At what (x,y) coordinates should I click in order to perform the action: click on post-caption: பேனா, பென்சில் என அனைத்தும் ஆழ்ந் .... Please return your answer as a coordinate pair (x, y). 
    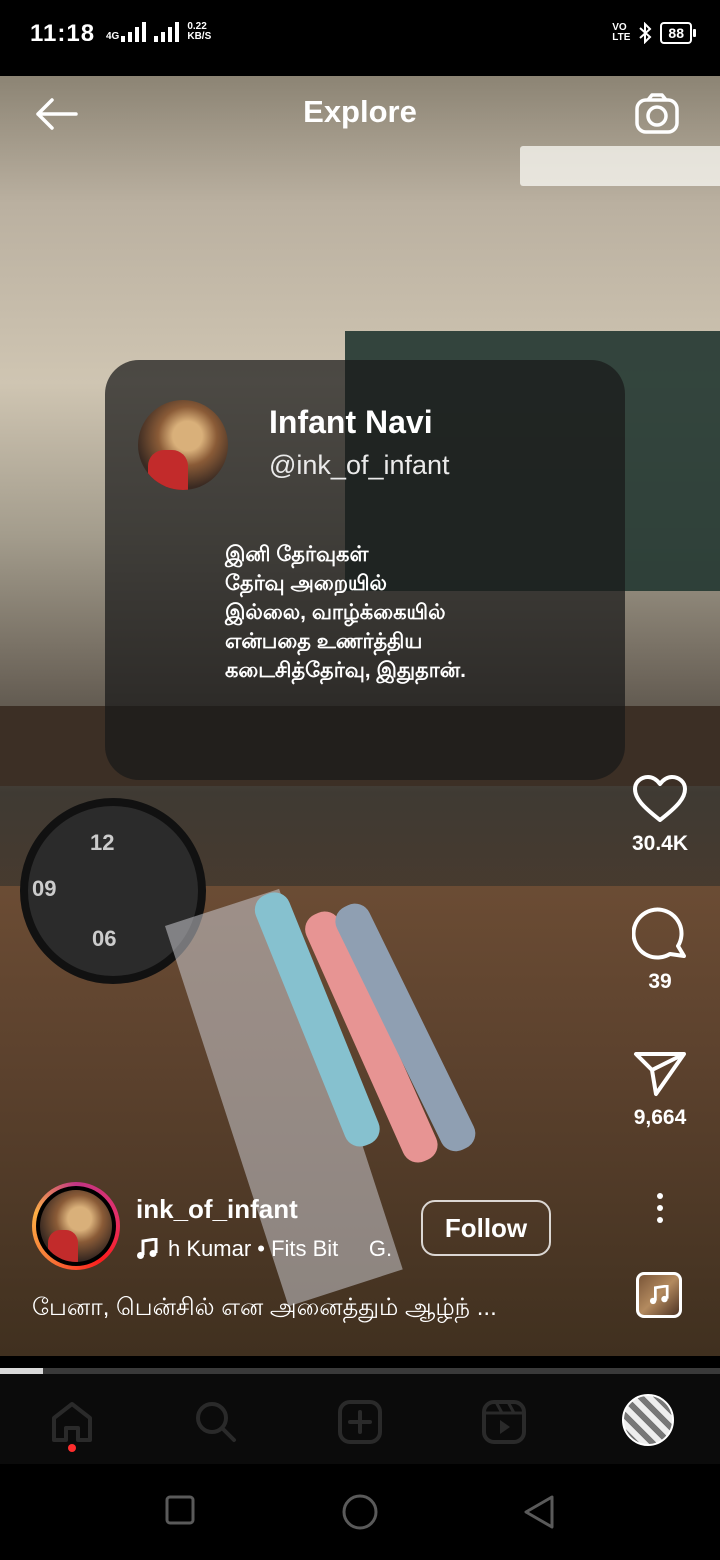
    Looking at the image, I should click on (312, 1309).